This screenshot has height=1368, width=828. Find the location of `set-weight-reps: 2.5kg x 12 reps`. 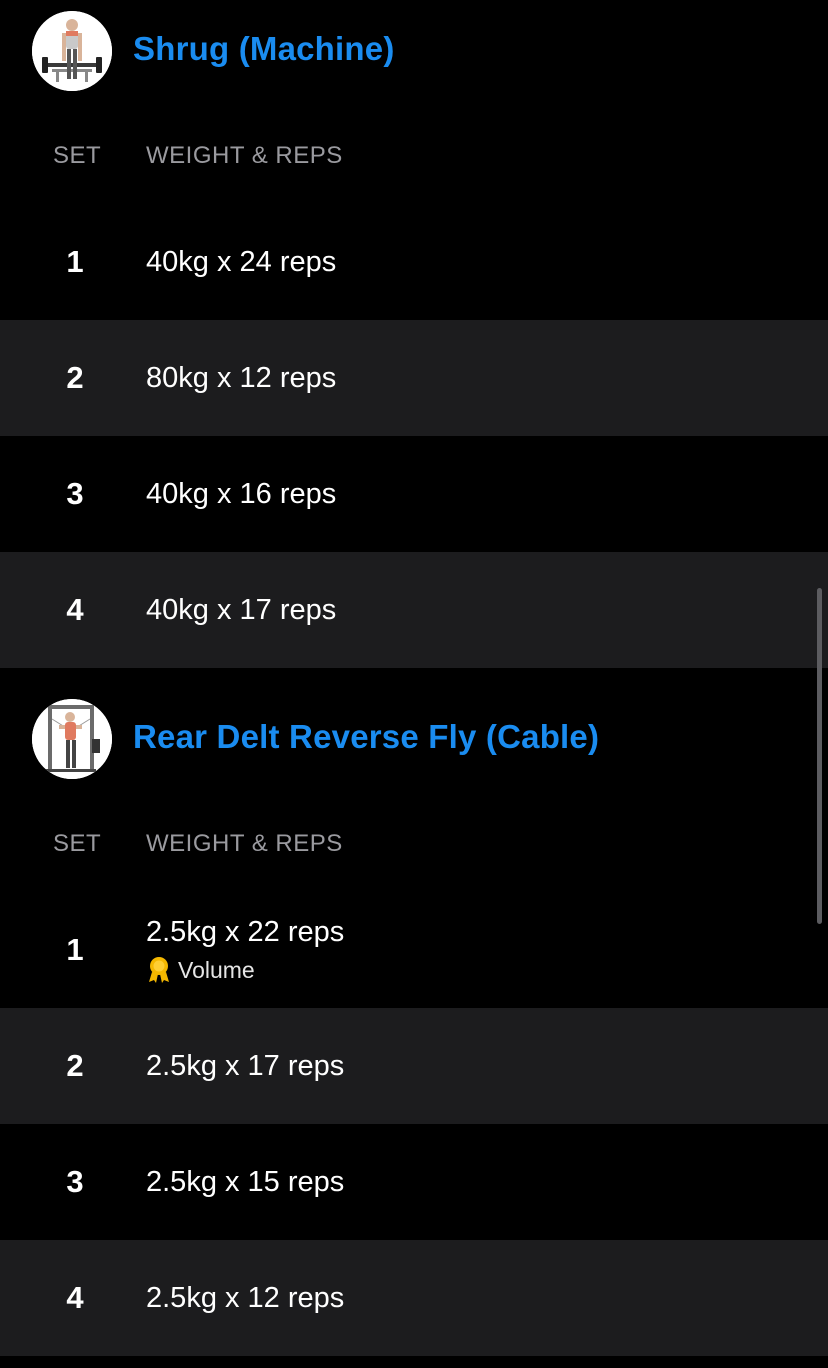

set-weight-reps: 2.5kg x 12 reps is located at coordinates (245, 1298).